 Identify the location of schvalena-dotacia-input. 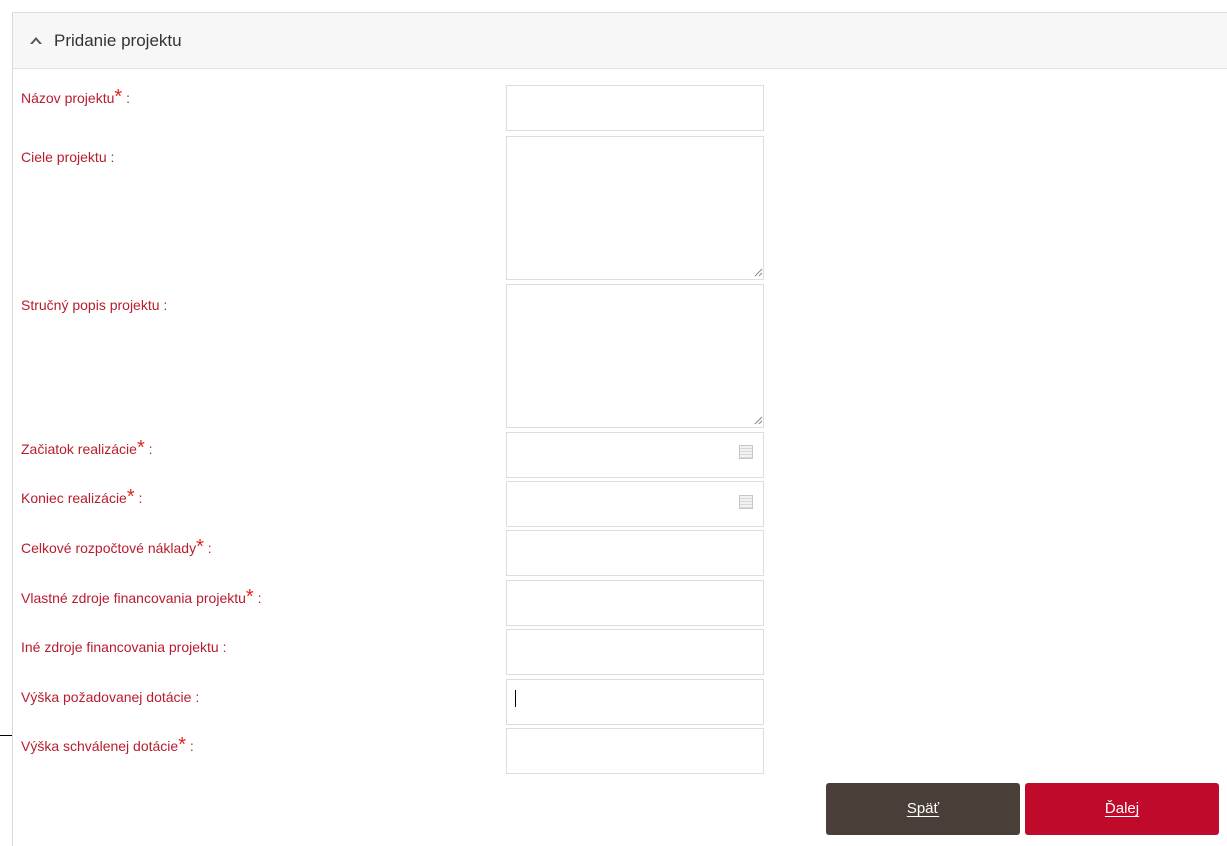
(635, 751).